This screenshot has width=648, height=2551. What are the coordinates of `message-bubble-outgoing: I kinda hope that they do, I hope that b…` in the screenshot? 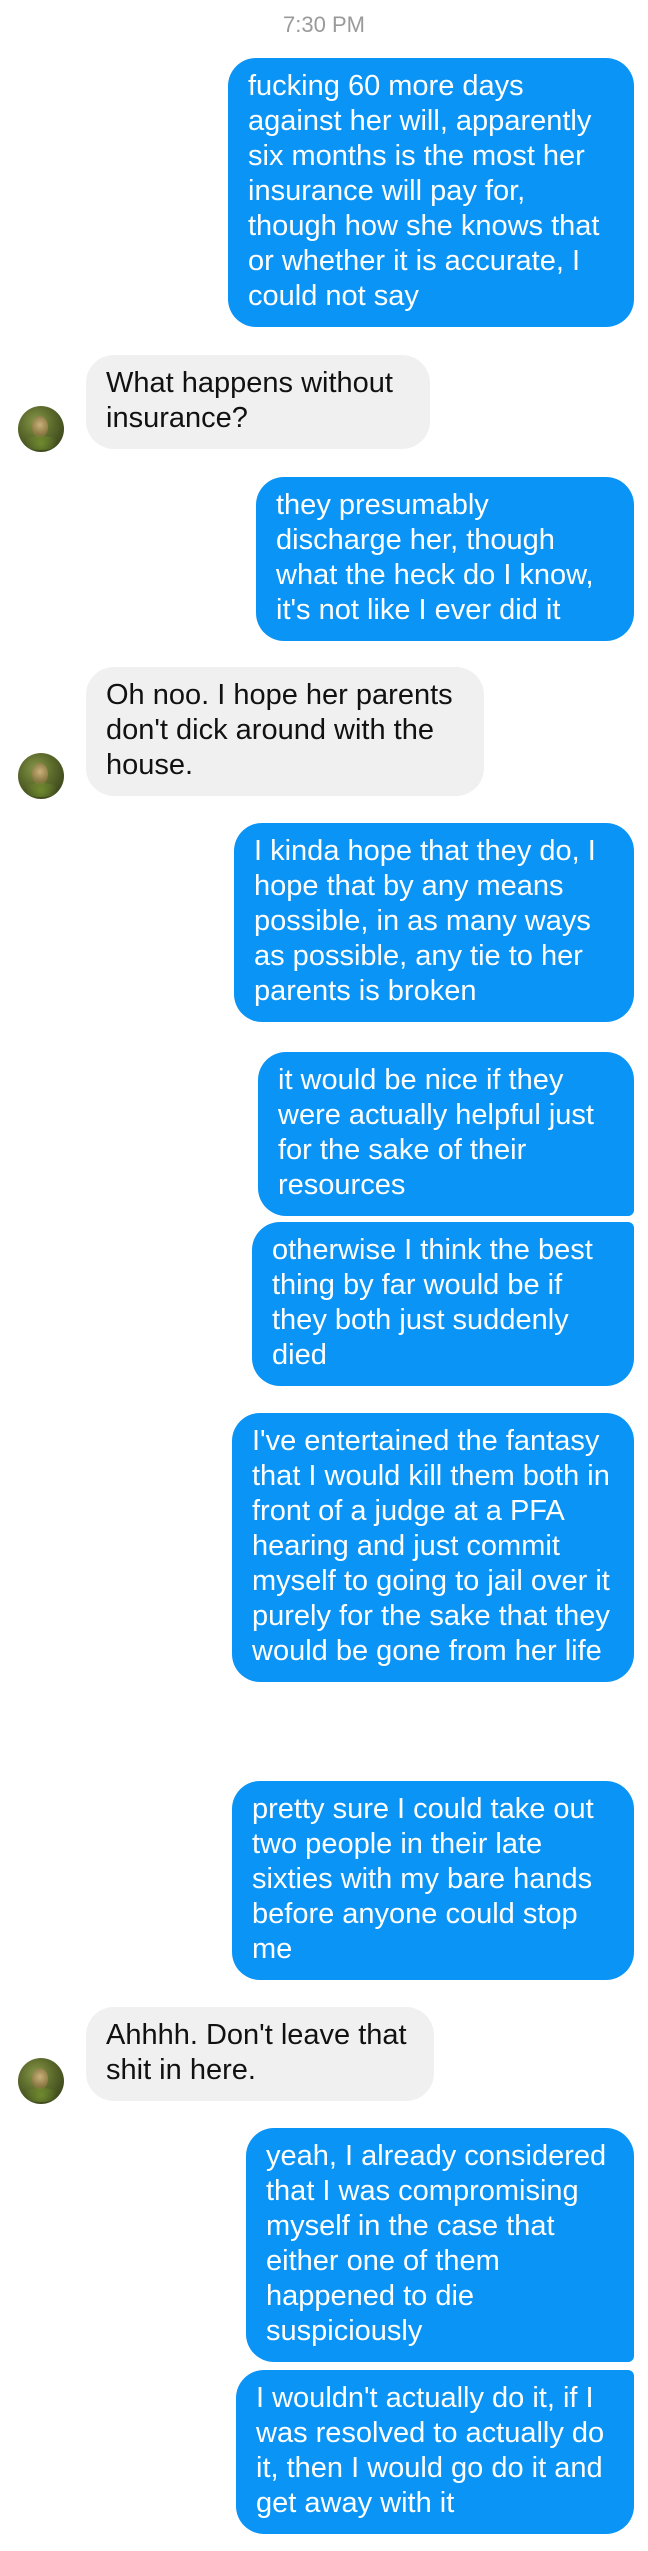 It's located at (434, 922).